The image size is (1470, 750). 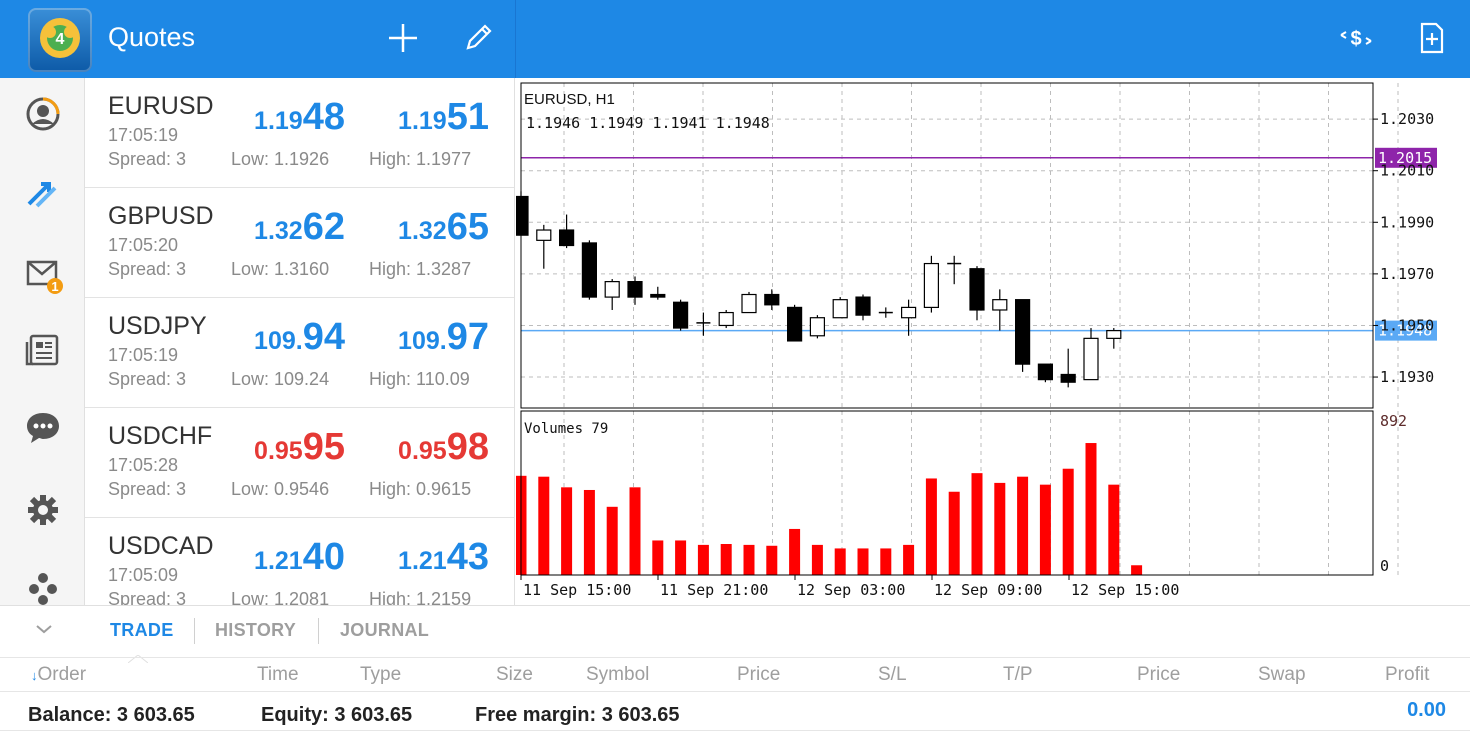 What do you see at coordinates (443, 117) in the screenshot?
I see `ask-price: 1.1951` at bounding box center [443, 117].